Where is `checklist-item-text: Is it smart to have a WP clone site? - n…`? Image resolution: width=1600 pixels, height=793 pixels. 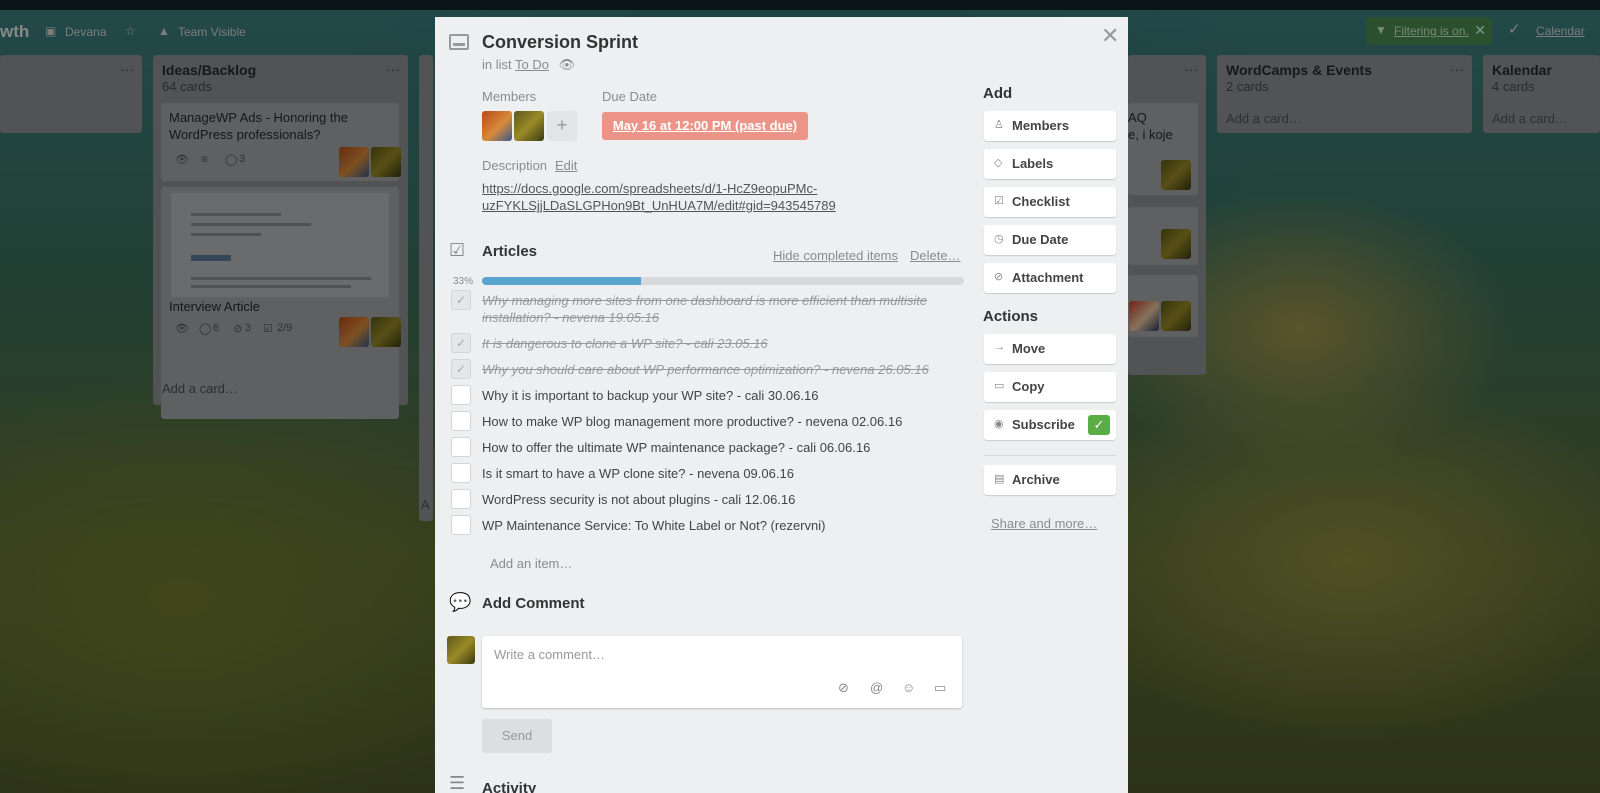
checklist-item-text: Is it smart to have a WP clone site? - n… is located at coordinates (722, 473).